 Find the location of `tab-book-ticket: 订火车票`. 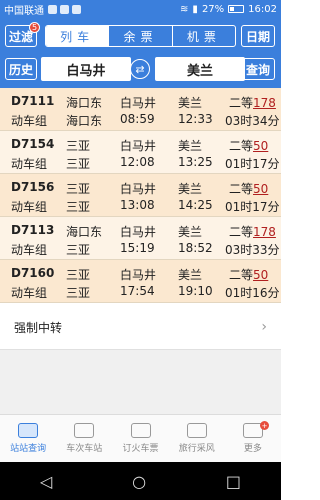

tab-book-ticket: 订火车票 is located at coordinates (140, 438).